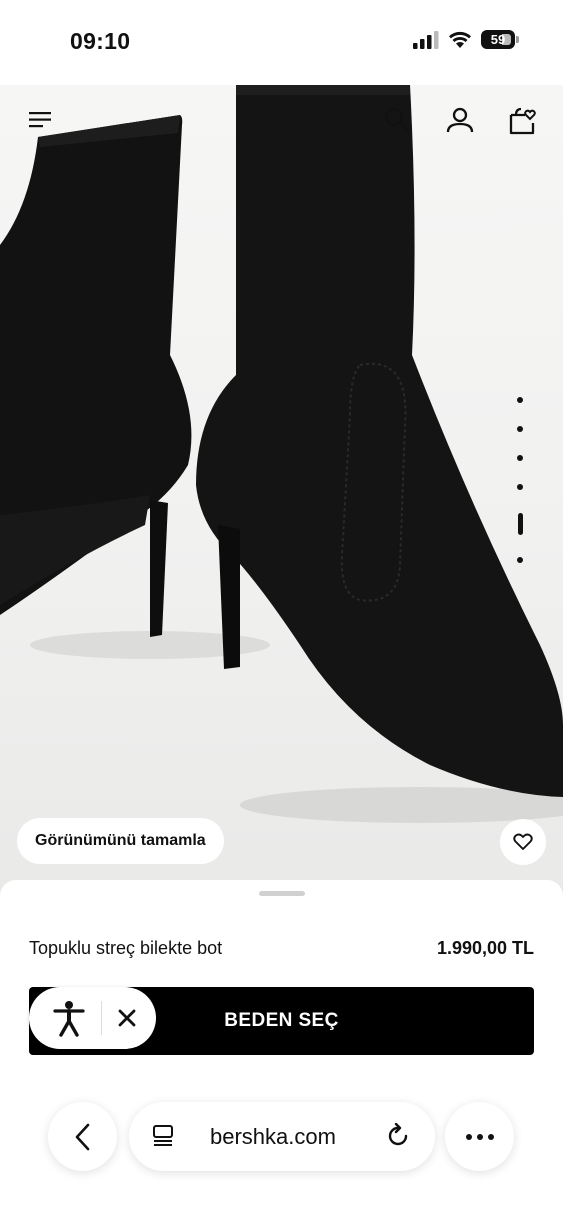  Describe the element at coordinates (282, 893) in the screenshot. I see `sheet-handle` at that location.